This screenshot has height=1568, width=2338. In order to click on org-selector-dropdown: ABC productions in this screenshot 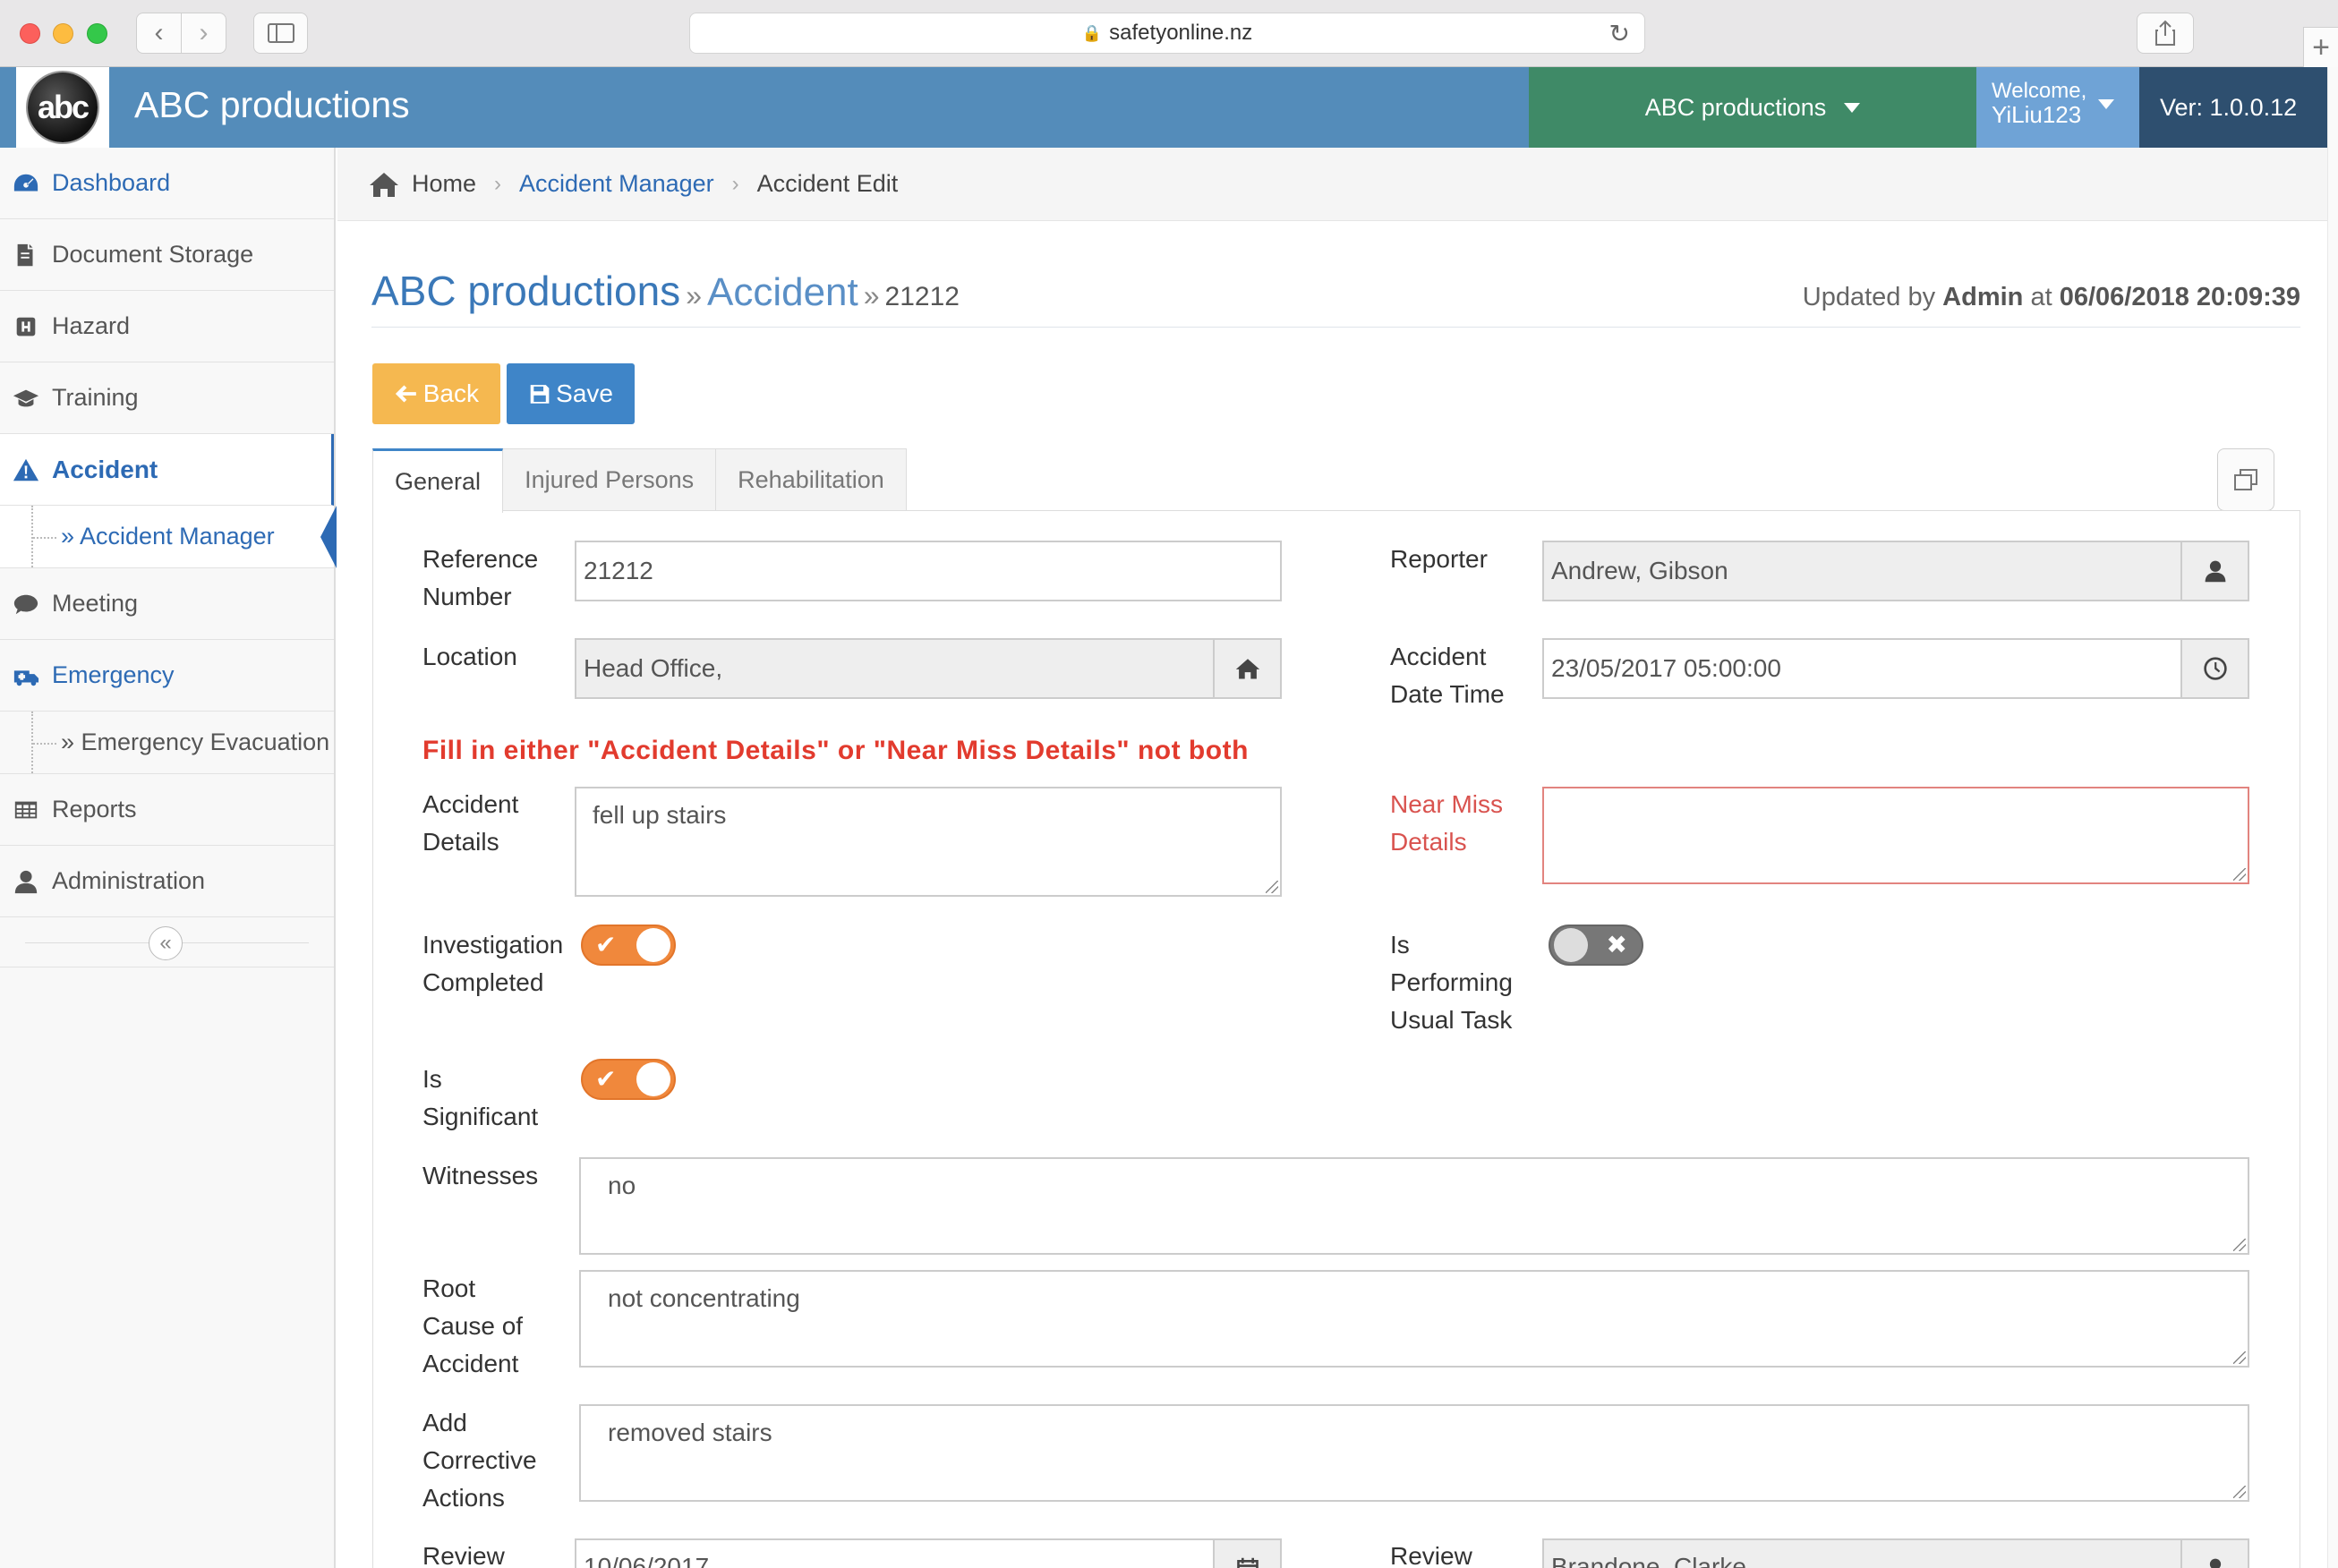, I will do `click(1752, 107)`.